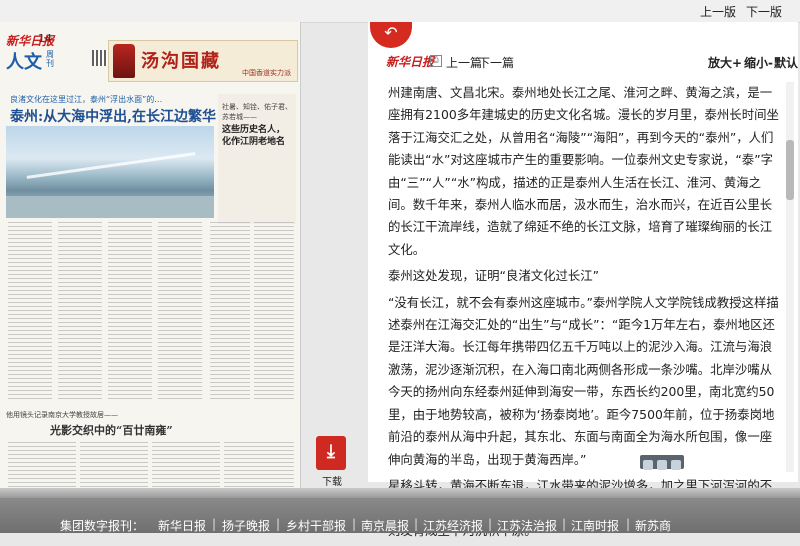 The width and height of the screenshot is (800, 546). What do you see at coordinates (113, 116) in the screenshot?
I see `lead-headline: 泰州:从大海中浮出,在长江边繁华` at bounding box center [113, 116].